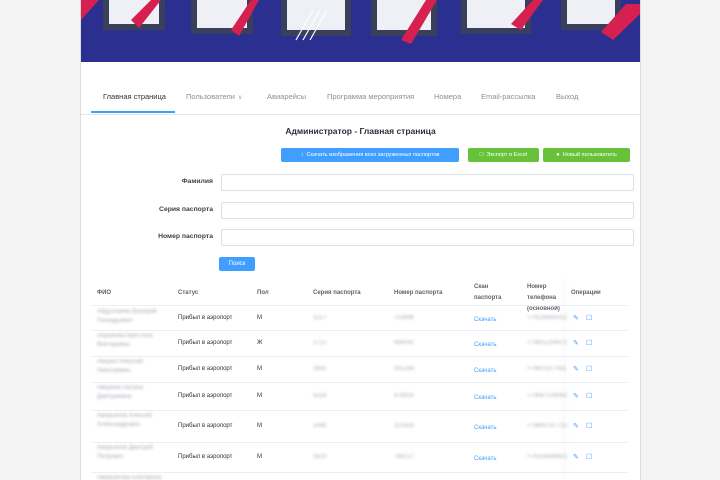  Describe the element at coordinates (547, 369) in the screenshot. I see `cell-phone: +79823377611` at that location.